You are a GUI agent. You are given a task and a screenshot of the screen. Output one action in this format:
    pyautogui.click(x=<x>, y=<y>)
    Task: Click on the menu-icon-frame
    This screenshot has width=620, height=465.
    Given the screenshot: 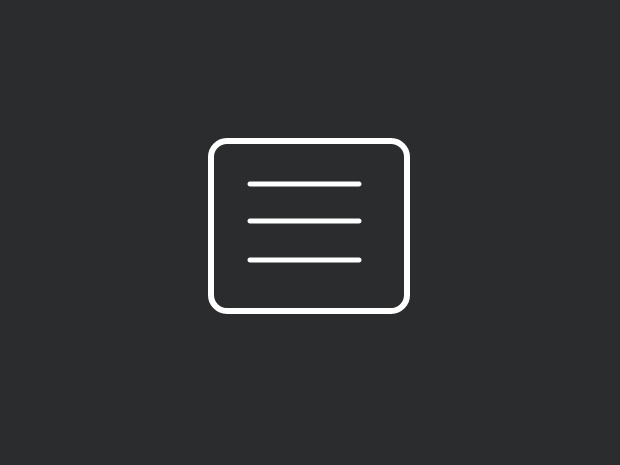 What is the action you would take?
    pyautogui.click(x=309, y=226)
    